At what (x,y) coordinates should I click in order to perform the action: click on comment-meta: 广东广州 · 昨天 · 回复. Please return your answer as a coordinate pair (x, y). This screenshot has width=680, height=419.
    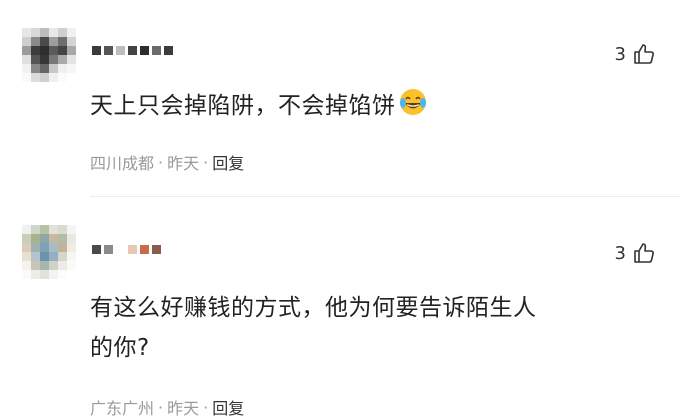
    Looking at the image, I should click on (167, 407).